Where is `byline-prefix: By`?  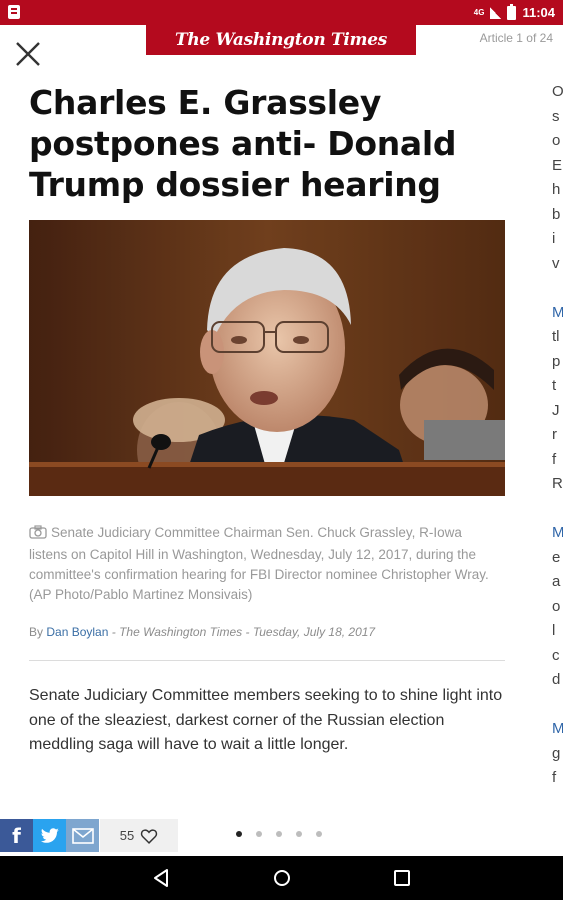
byline-prefix: By is located at coordinates (36, 632).